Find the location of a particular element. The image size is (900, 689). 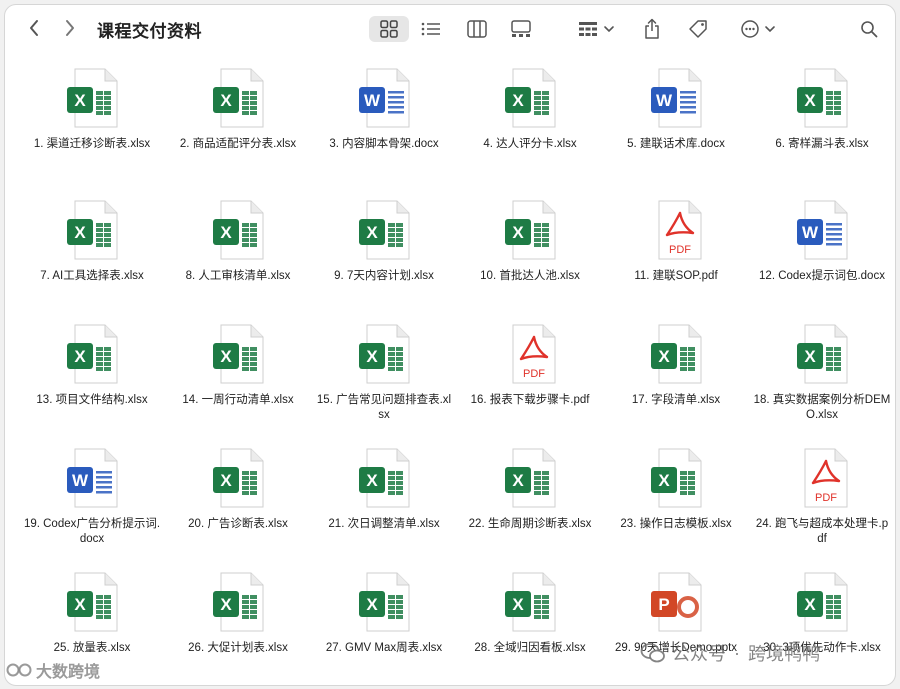

file-name: 22. 生命周期诊断表.xlsx is located at coordinates (530, 524).